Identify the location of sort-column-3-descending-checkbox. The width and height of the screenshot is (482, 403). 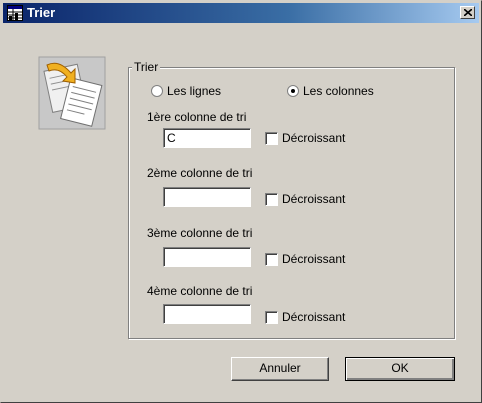
(271, 259).